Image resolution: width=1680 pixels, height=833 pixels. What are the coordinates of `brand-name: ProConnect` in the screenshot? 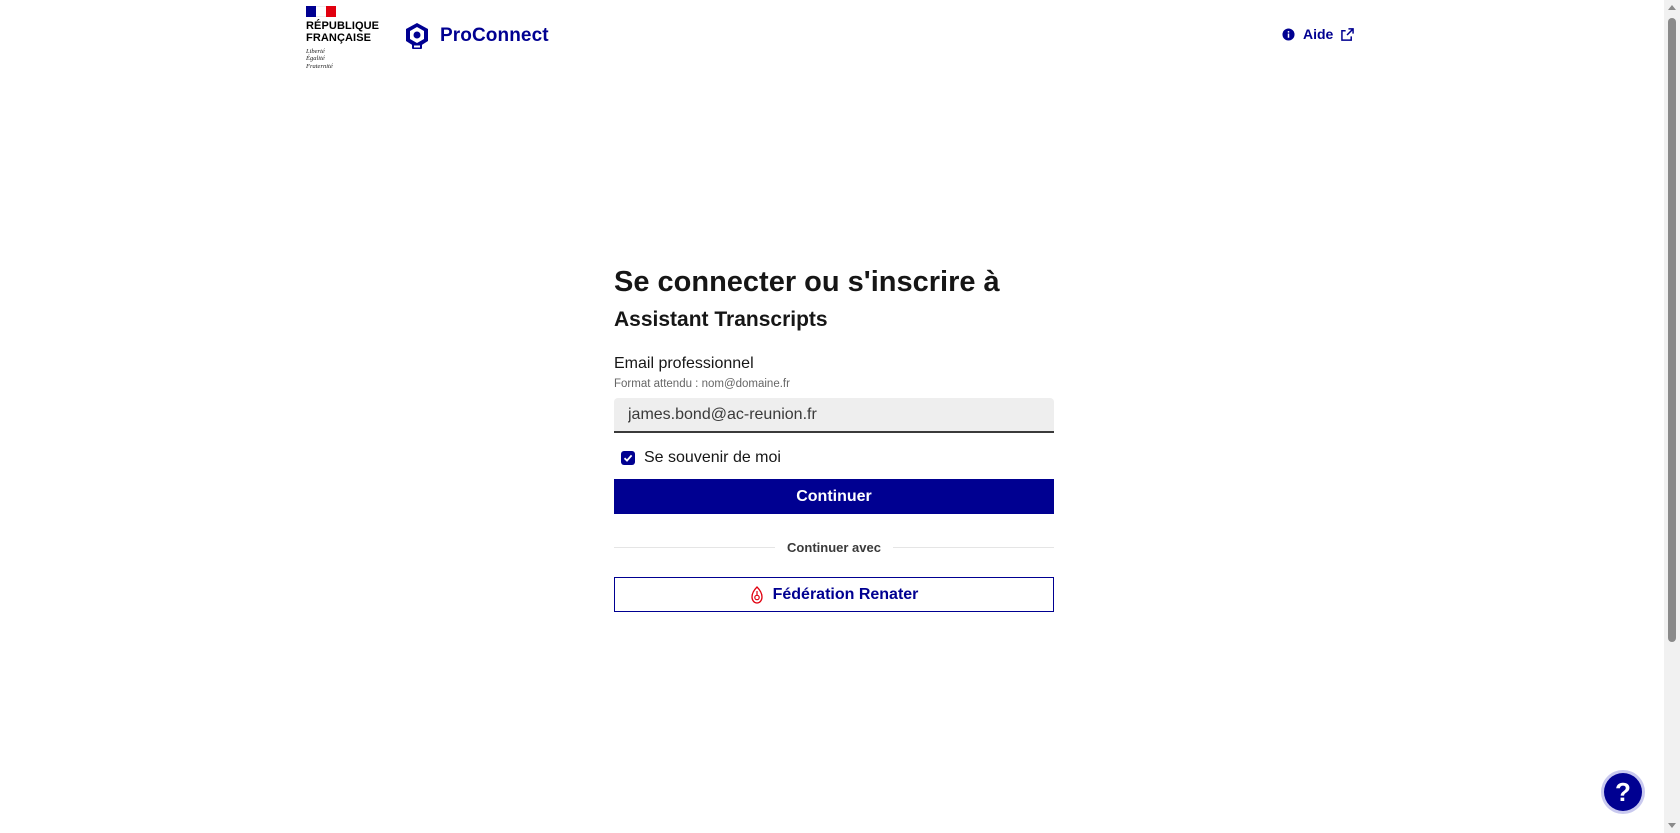 It's located at (494, 35).